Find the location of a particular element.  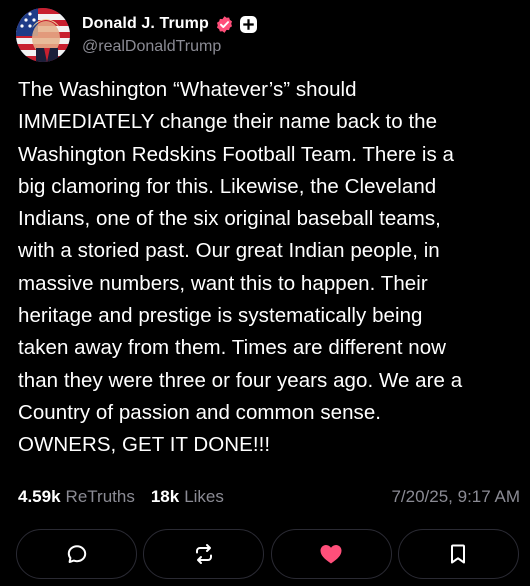

comment-icon is located at coordinates (76, 554).